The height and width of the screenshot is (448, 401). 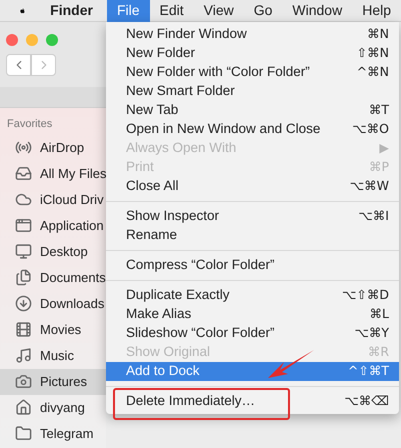 I want to click on sidebar-item: All My Files, so click(x=53, y=173).